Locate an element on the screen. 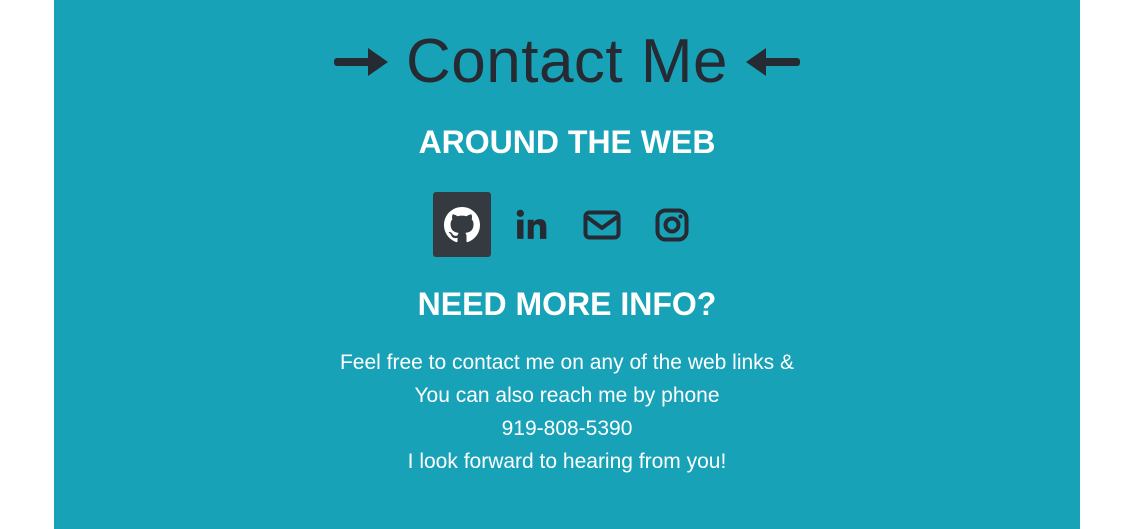 The width and height of the screenshot is (1144, 529). page-title: Contact Me is located at coordinates (567, 61).